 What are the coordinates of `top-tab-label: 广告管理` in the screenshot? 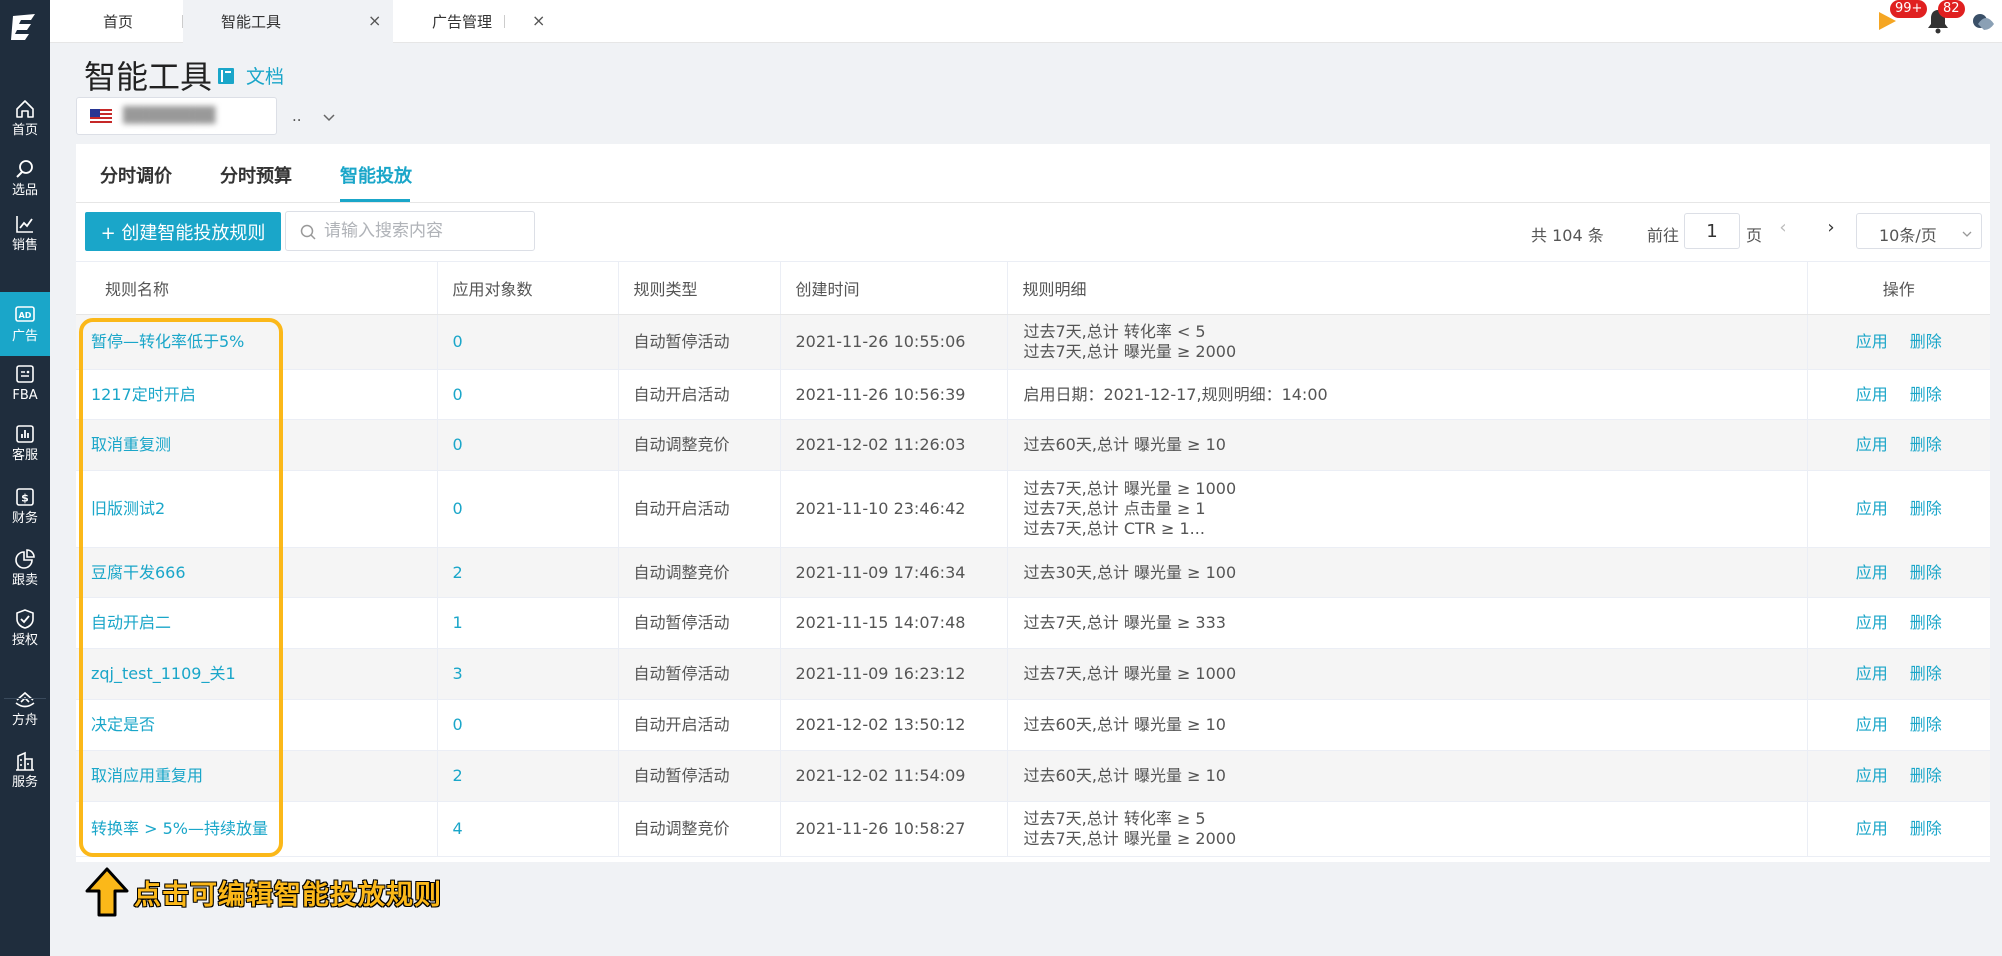 It's located at (462, 22).